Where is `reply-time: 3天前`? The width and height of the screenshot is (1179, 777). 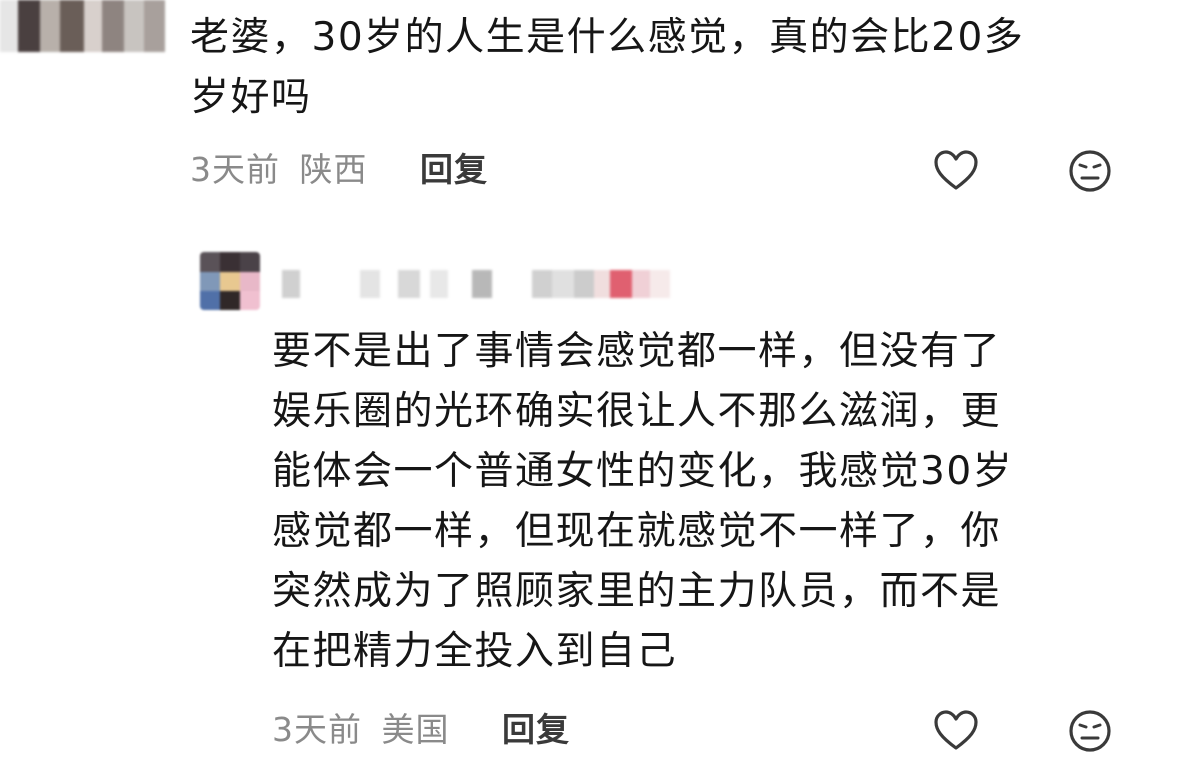 reply-time: 3天前 is located at coordinates (317, 729).